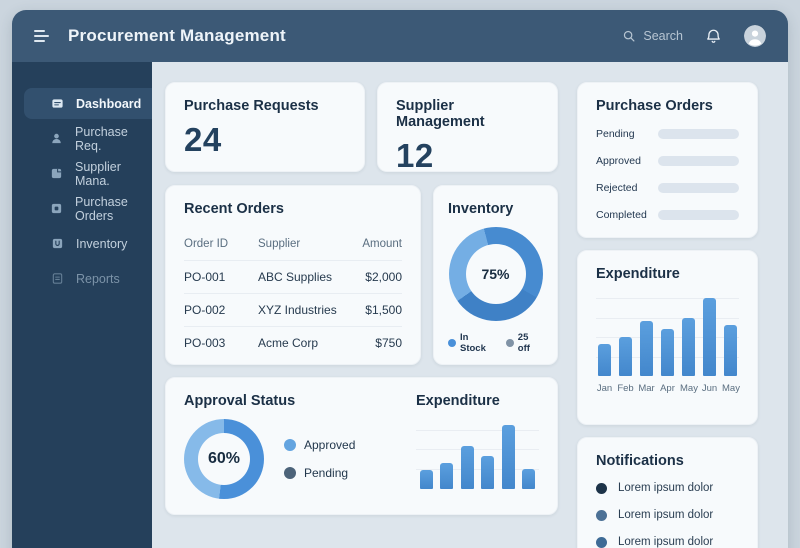 This screenshot has width=800, height=548. I want to click on table-row: PO-003 Acme Corp $750, so click(293, 342).